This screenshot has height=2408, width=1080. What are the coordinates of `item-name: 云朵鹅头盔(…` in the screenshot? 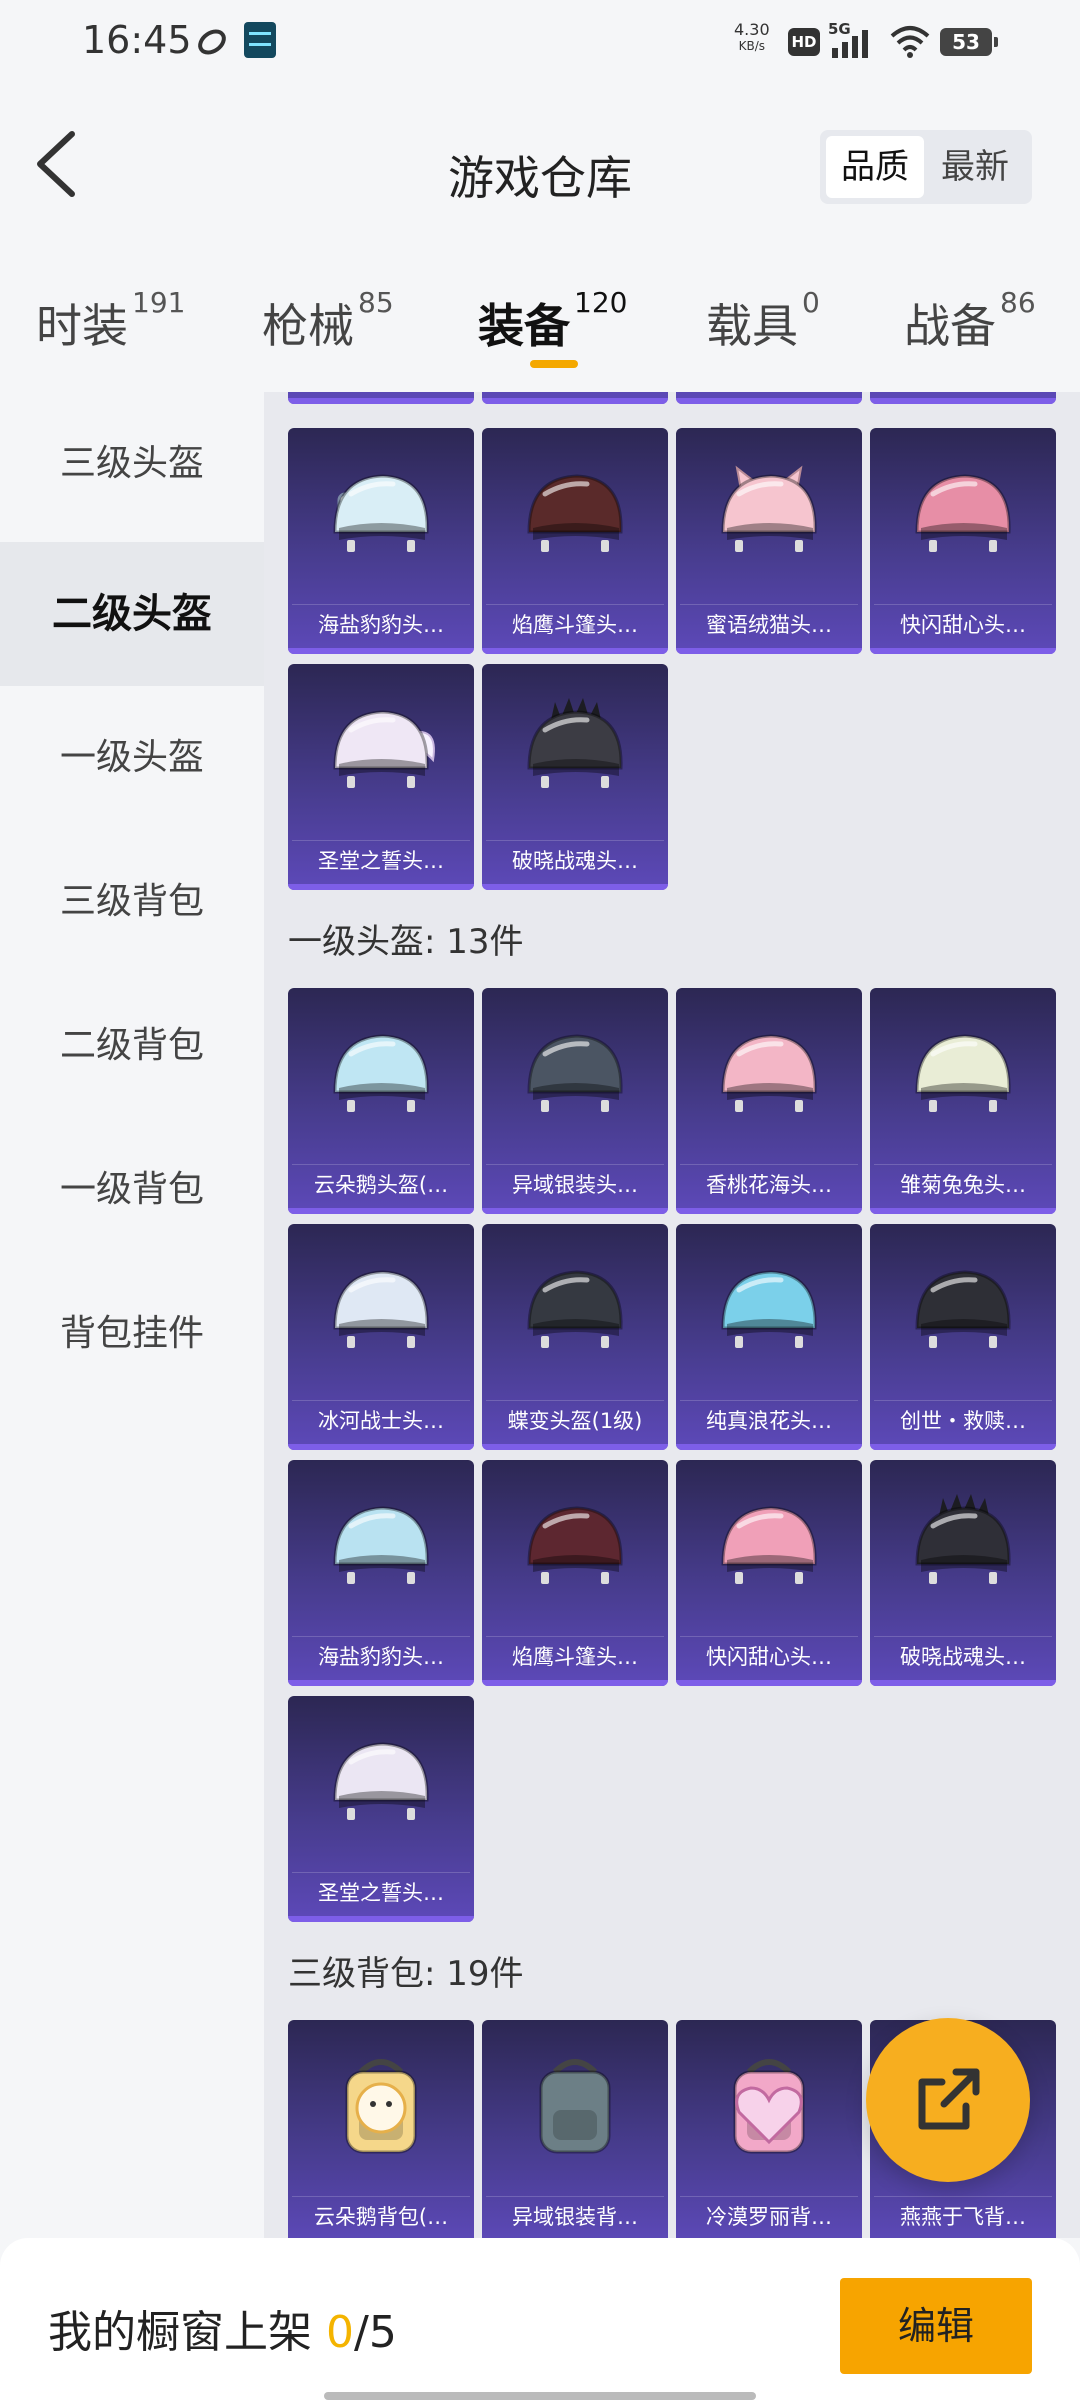 It's located at (381, 1184).